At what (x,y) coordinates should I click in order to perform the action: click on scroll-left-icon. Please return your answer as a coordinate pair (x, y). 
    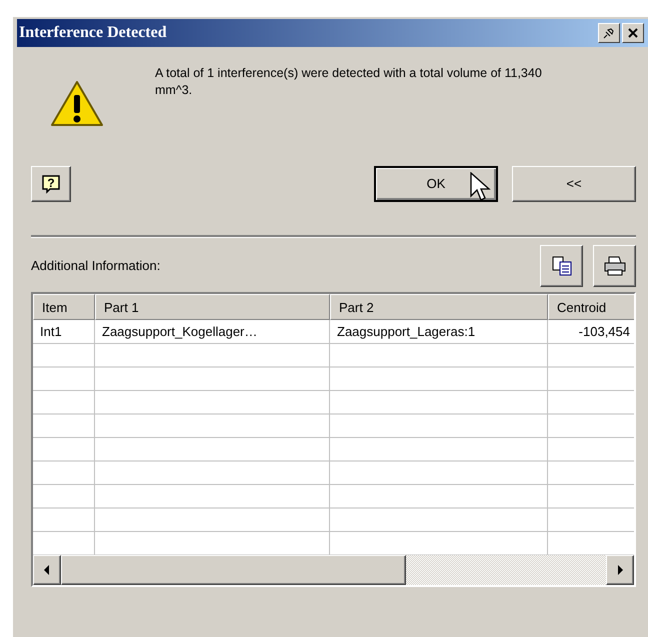
    Looking at the image, I should click on (47, 569).